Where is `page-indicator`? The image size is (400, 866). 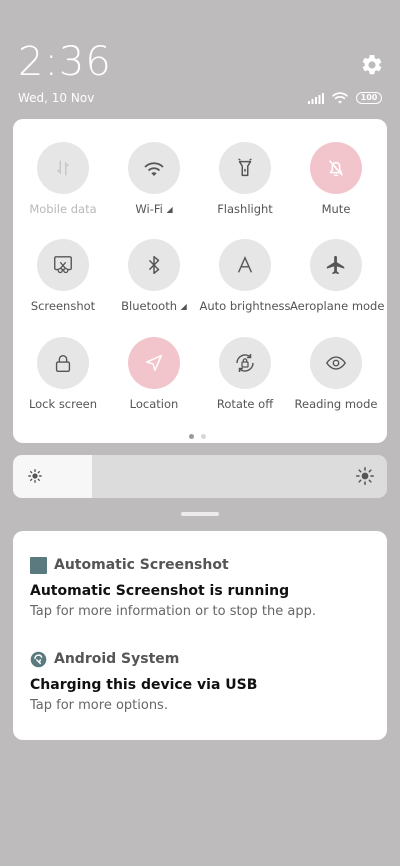
page-indicator is located at coordinates (197, 436).